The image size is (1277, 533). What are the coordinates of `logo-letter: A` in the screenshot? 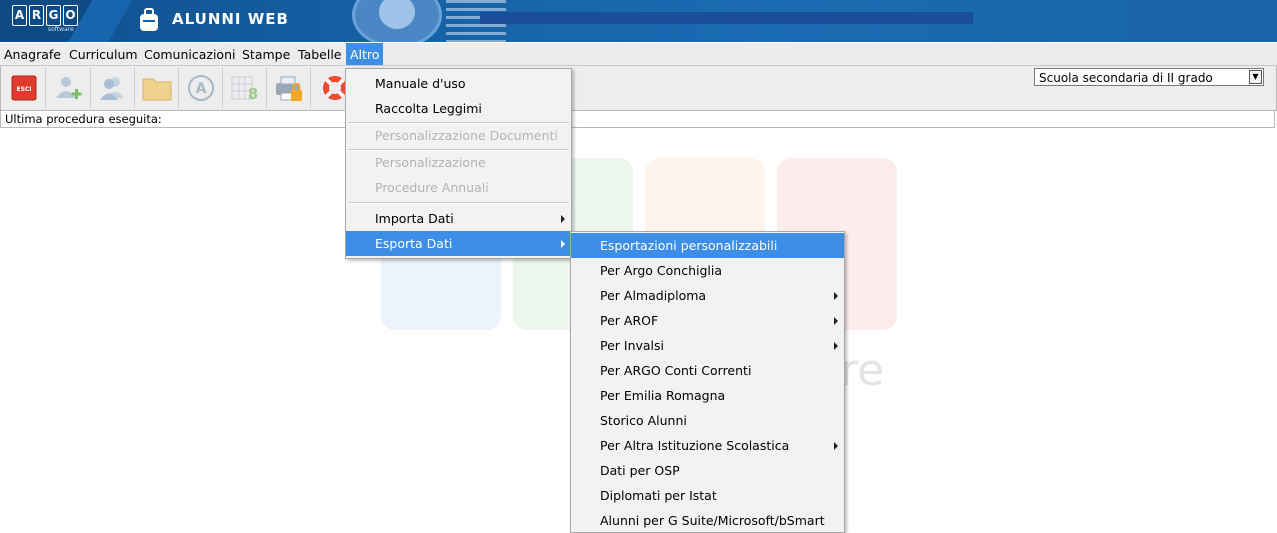 It's located at (19, 15).